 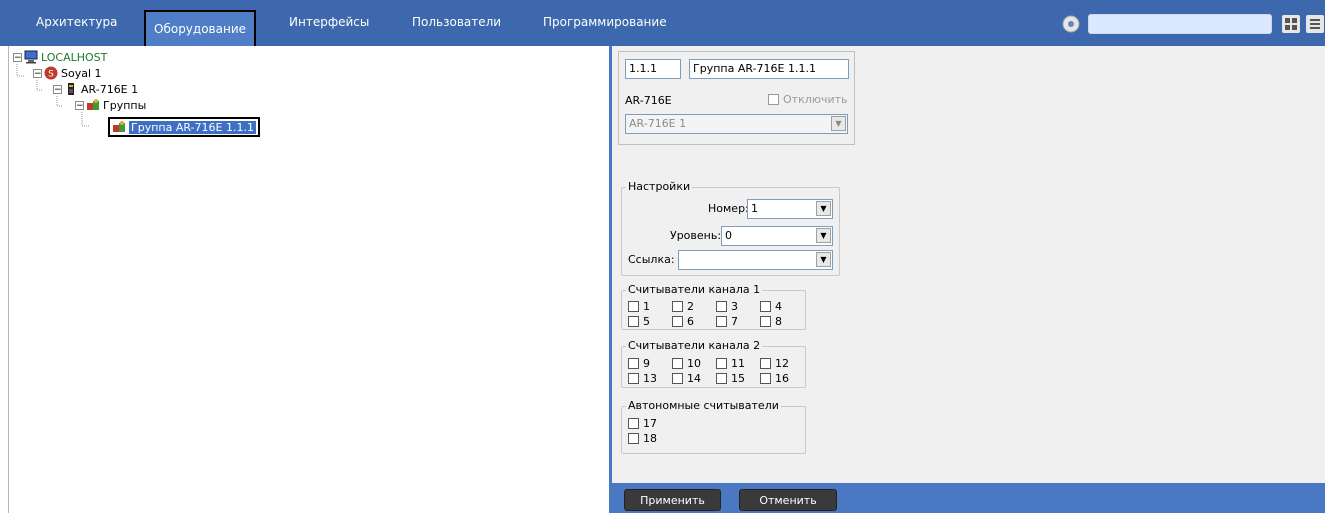 I want to click on reader-checkbox-7: 7, so click(x=727, y=321).